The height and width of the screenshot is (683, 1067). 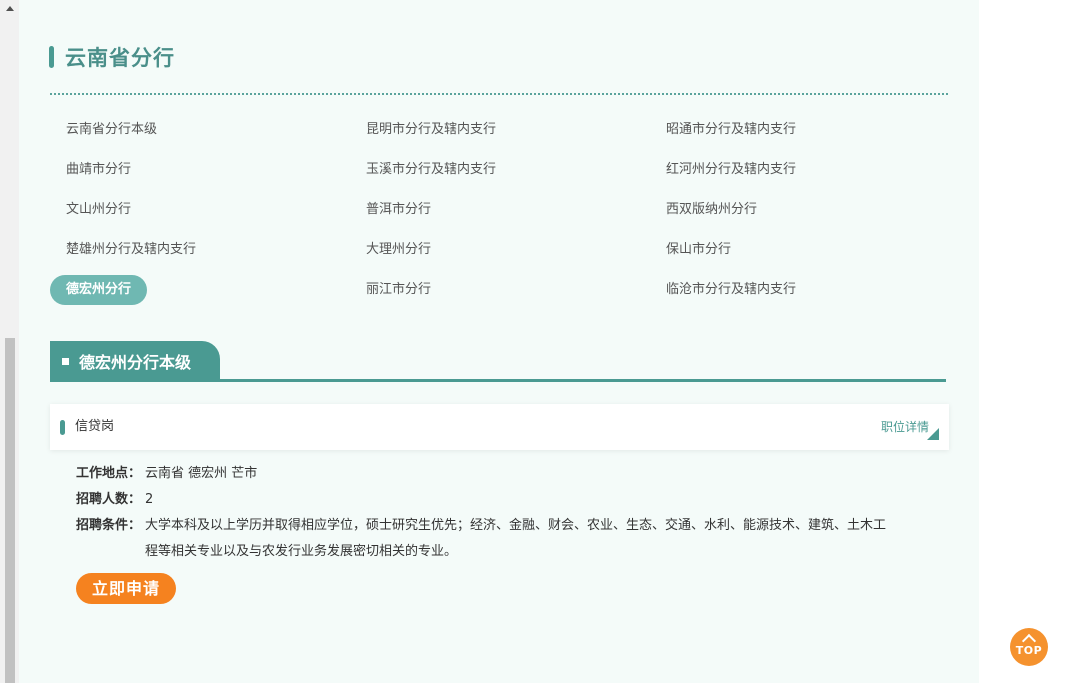 I want to click on back-to-top-button: TOP, so click(x=1029, y=647).